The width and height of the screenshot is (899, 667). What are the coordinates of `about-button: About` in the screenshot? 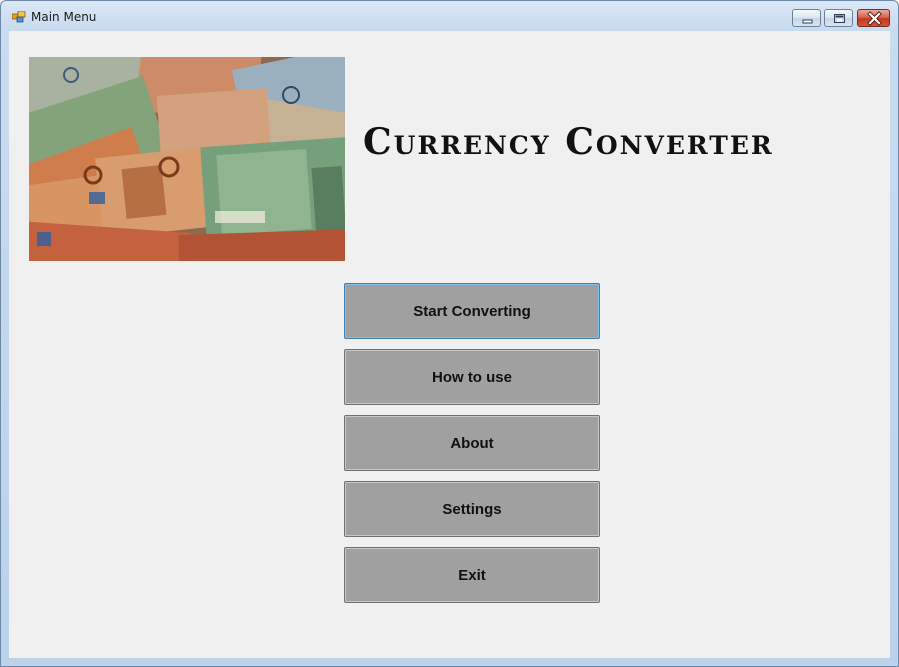 It's located at (472, 443).